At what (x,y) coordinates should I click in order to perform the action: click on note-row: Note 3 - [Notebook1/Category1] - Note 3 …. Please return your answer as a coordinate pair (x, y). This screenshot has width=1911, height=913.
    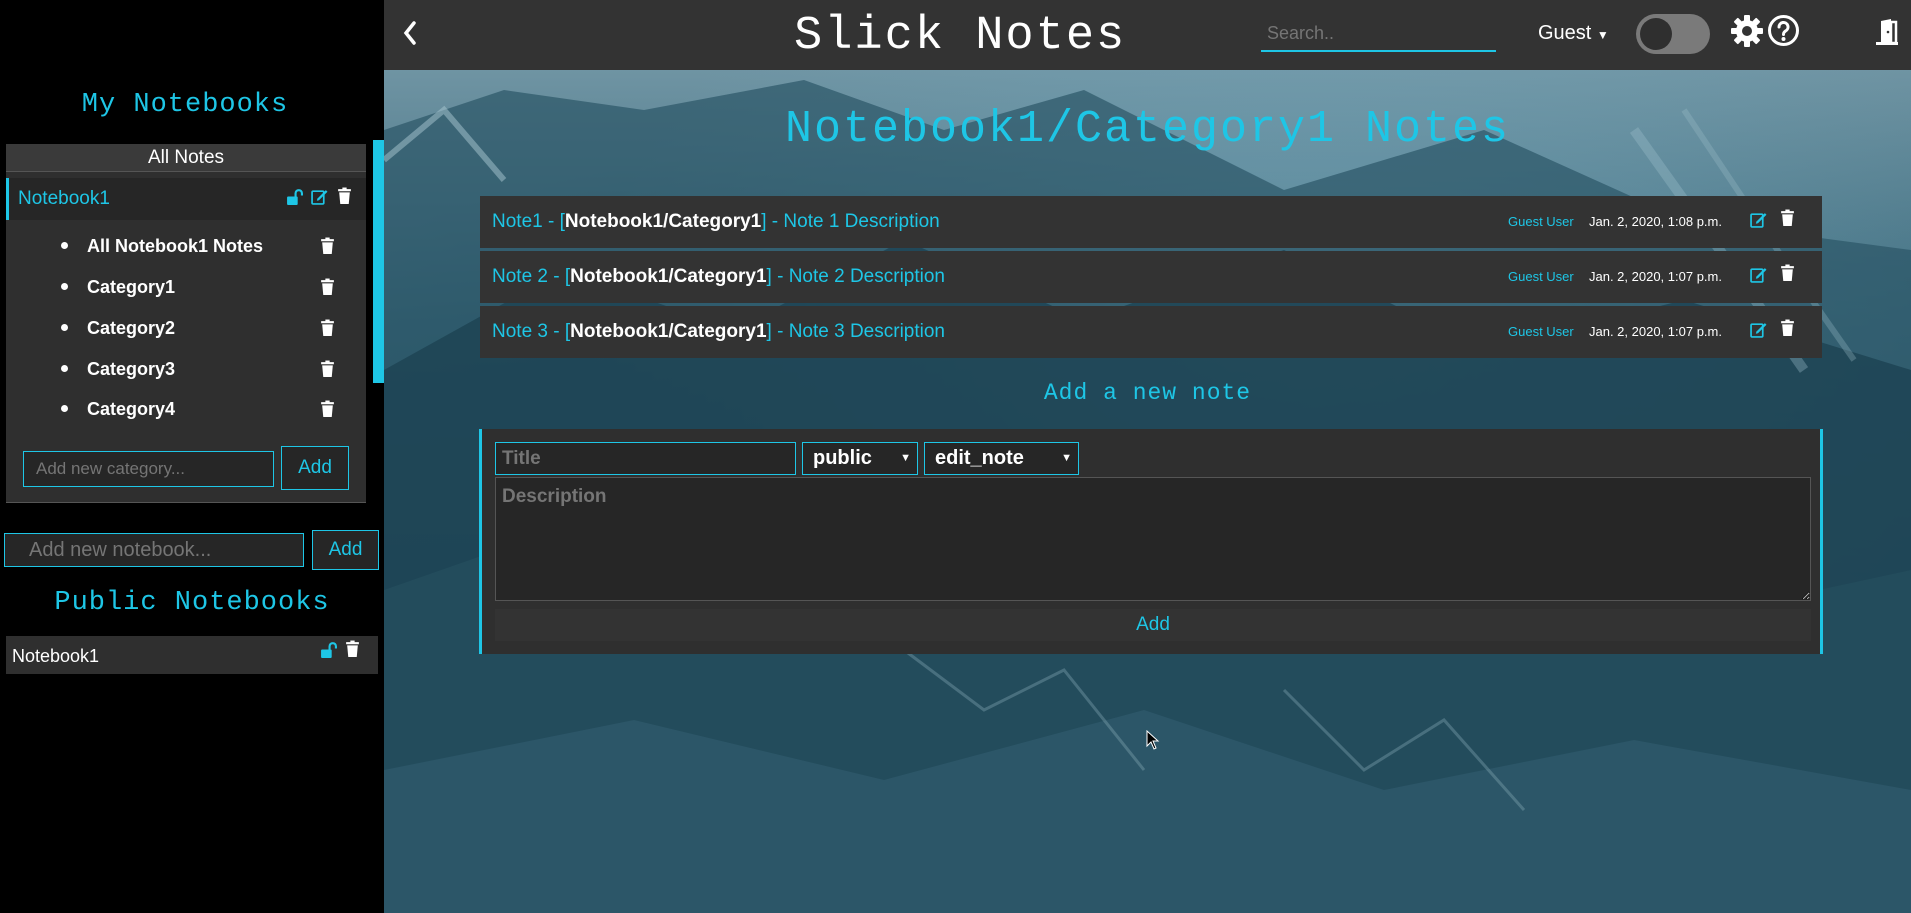
    Looking at the image, I should click on (1151, 332).